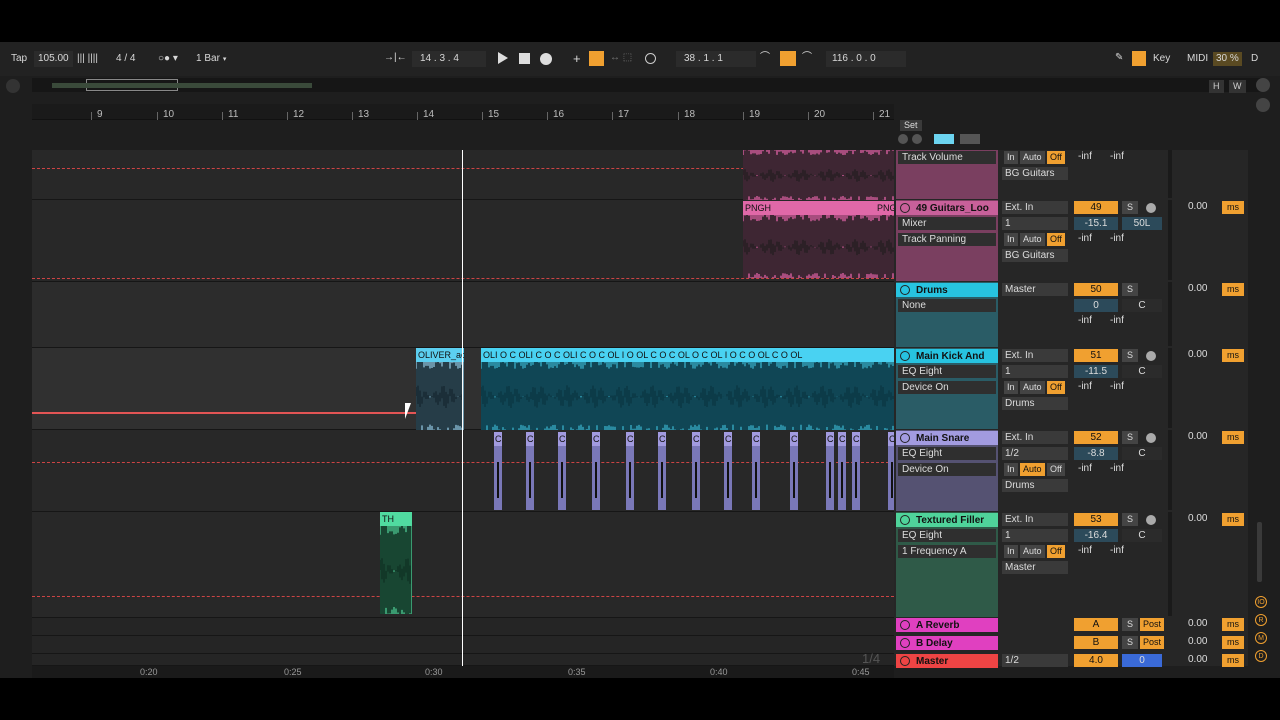  I want to click on tap-button: Tap, so click(19, 59).